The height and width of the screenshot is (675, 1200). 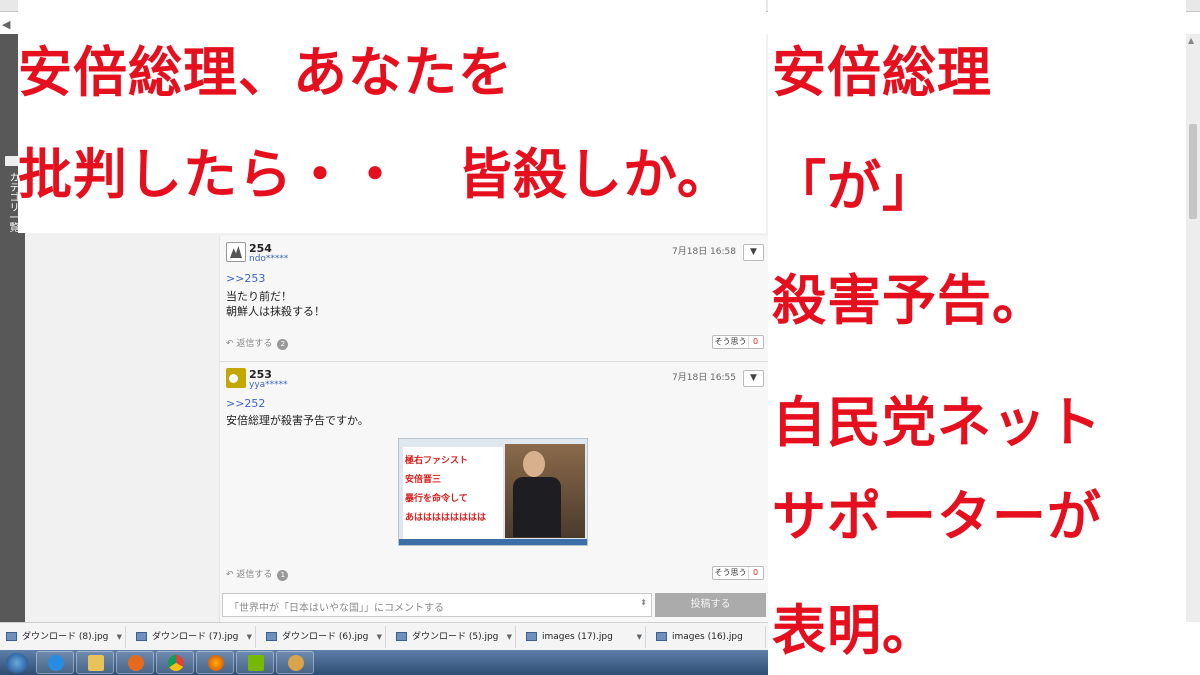 What do you see at coordinates (265, 72) in the screenshot?
I see `caption-line: 安倍総理、あなたを` at bounding box center [265, 72].